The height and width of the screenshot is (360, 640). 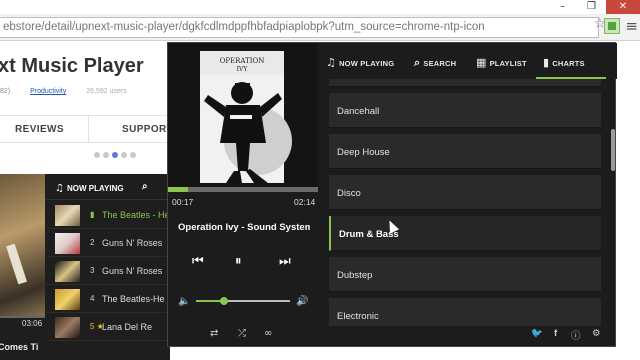 I want to click on seek-progress, so click(x=178, y=189).